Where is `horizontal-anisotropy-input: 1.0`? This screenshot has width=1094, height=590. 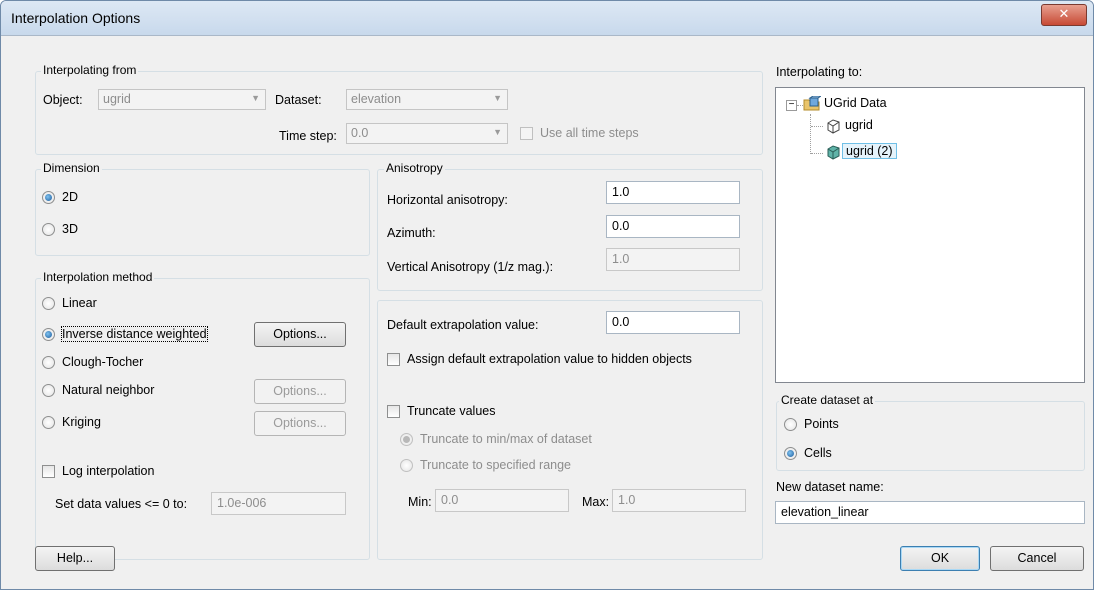 horizontal-anisotropy-input: 1.0 is located at coordinates (673, 192).